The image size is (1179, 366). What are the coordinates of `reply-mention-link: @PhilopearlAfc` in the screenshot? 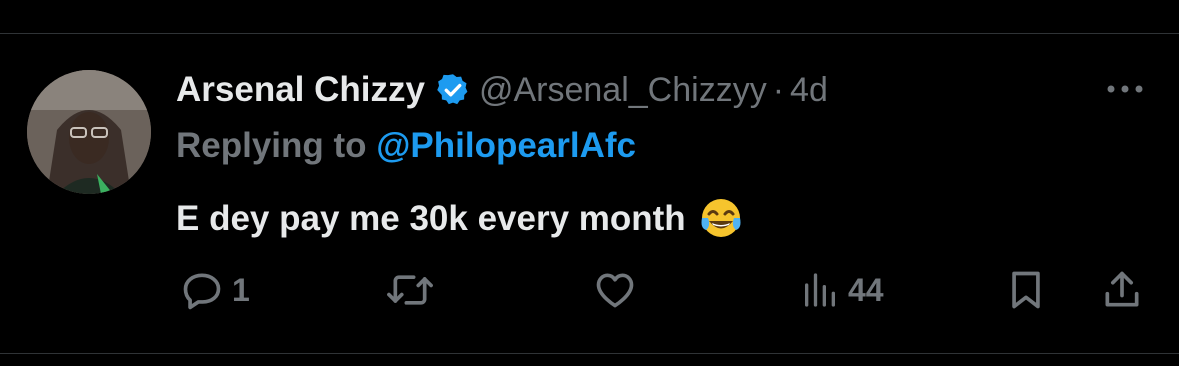 It's located at (506, 145).